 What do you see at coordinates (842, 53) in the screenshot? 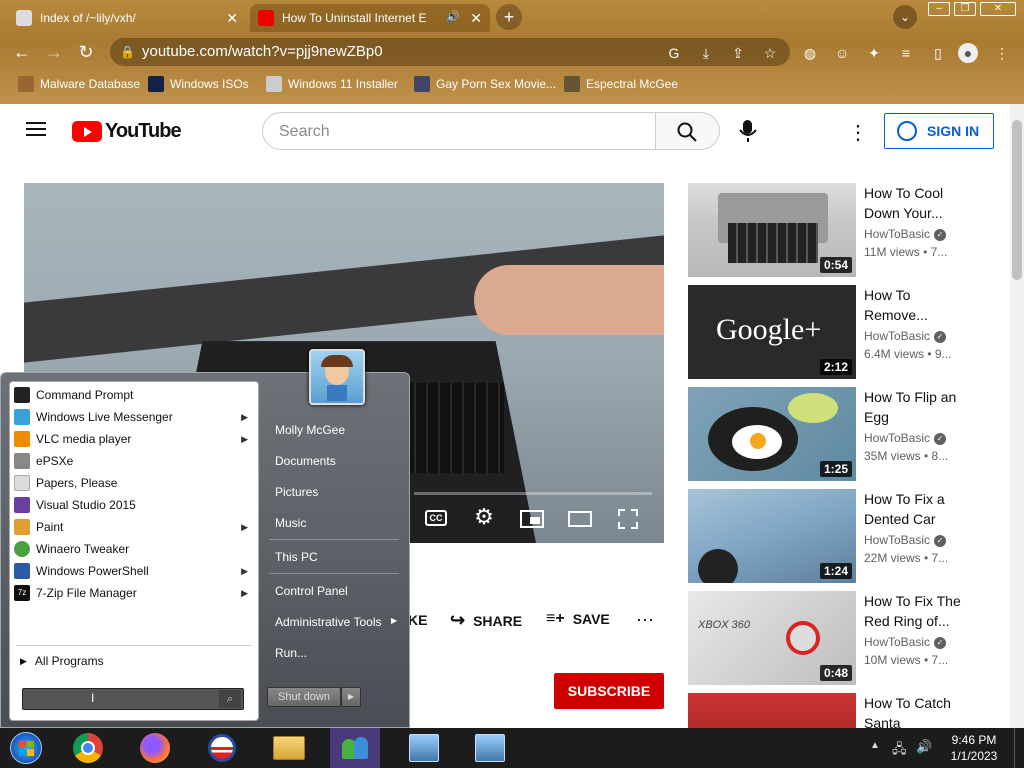
I see `extension-avatar-icon: ☺` at bounding box center [842, 53].